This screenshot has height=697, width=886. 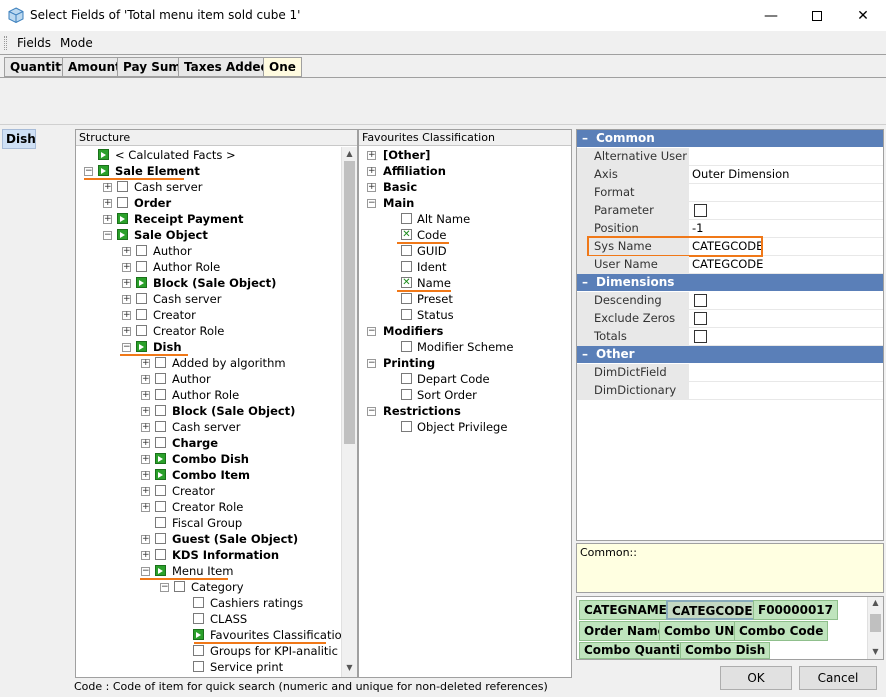 What do you see at coordinates (756, 678) in the screenshot?
I see `ok-button: OK` at bounding box center [756, 678].